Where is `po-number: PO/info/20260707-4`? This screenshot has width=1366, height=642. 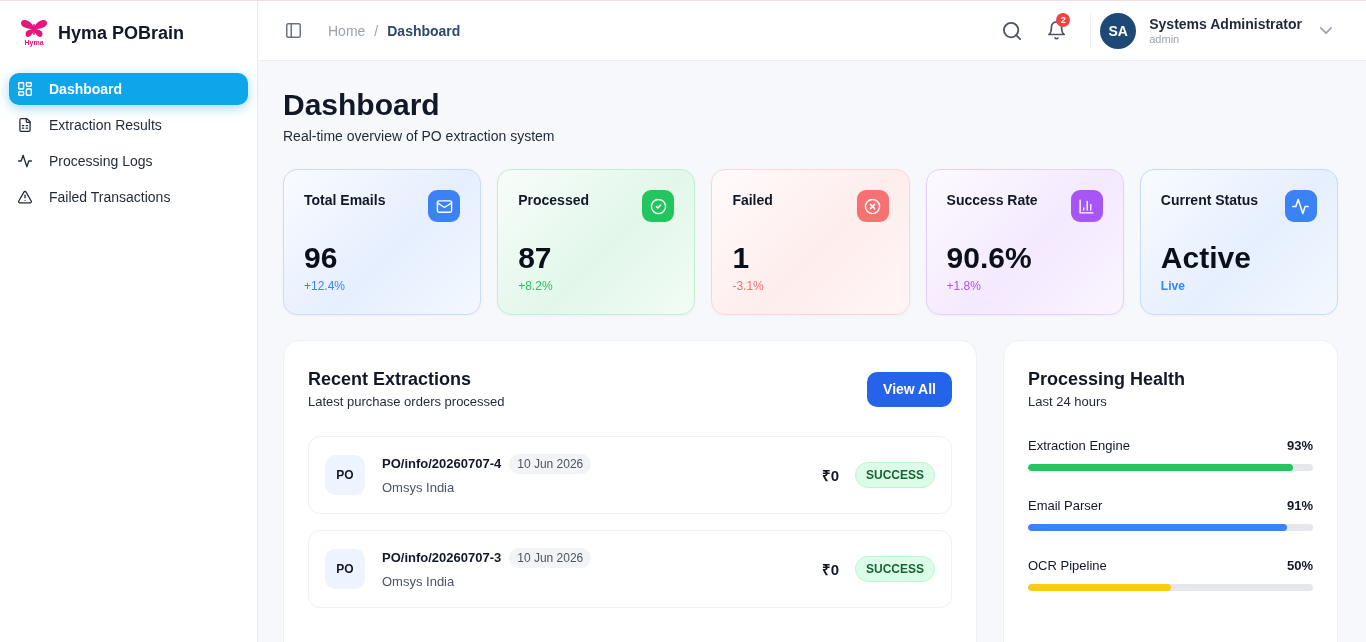 po-number: PO/info/20260707-4 is located at coordinates (442, 463).